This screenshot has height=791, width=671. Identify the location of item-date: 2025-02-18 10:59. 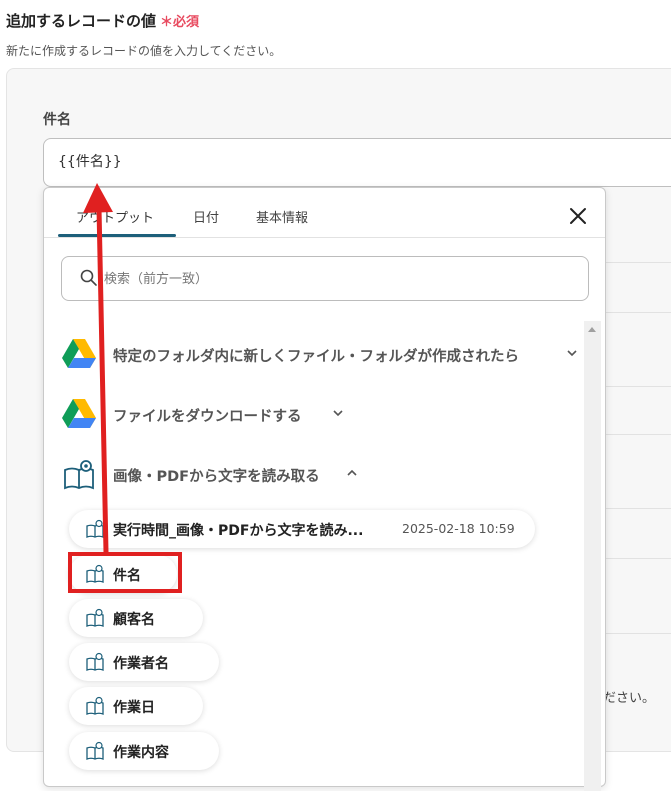
(458, 528).